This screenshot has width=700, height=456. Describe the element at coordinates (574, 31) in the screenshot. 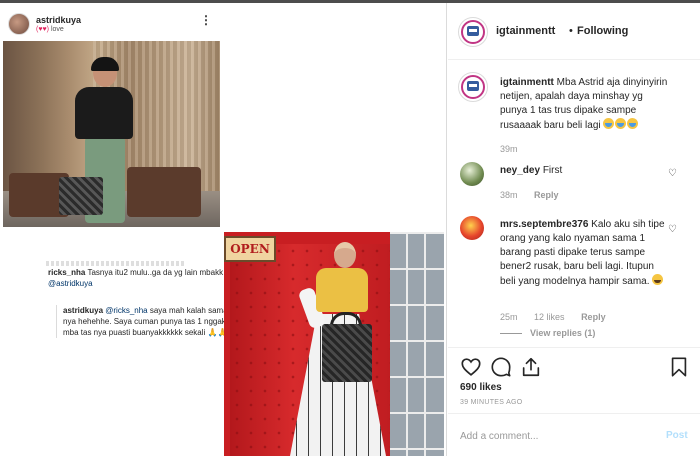

I see `post-header: igtainmentt • Following` at that location.